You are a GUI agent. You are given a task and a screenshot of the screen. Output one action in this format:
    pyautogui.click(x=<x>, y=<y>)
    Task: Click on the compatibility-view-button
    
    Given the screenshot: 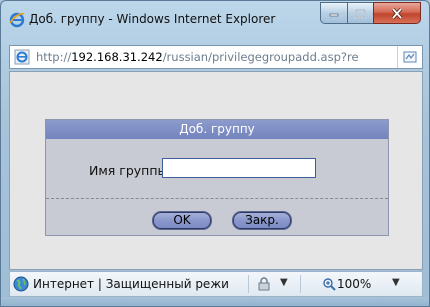 What is the action you would take?
    pyautogui.click(x=409, y=57)
    